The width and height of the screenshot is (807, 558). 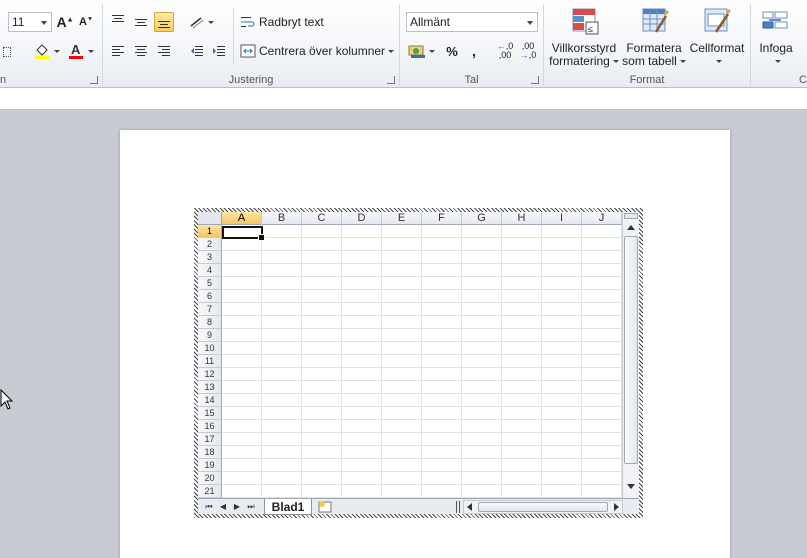 I want to click on increase-indent-button, so click(x=219, y=51).